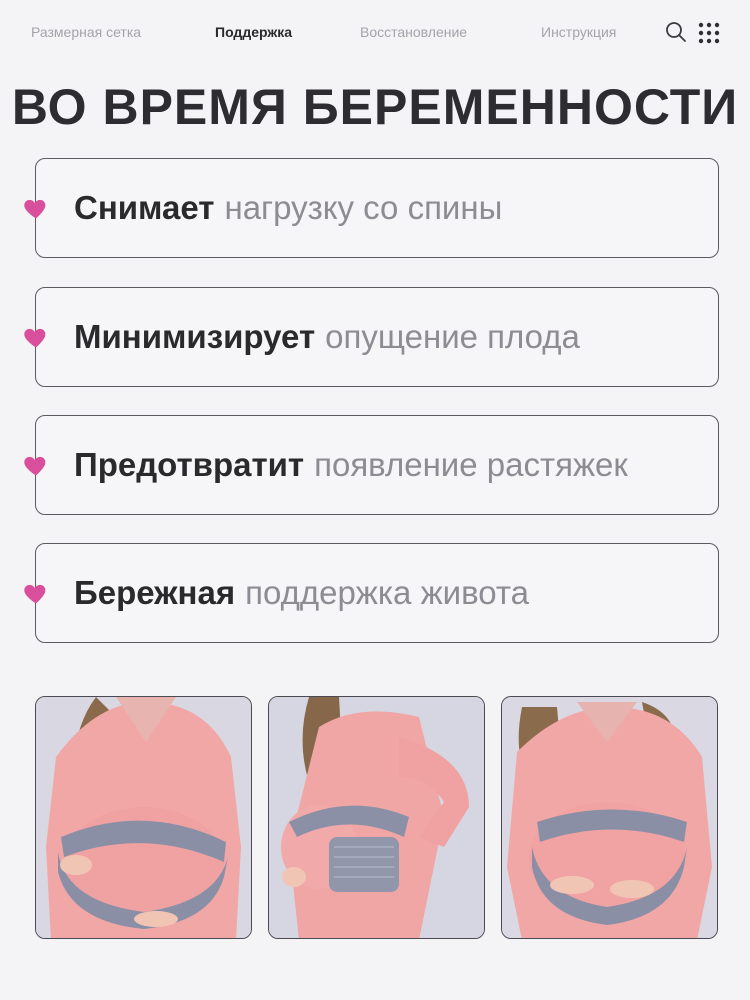 The width and height of the screenshot is (750, 1000). What do you see at coordinates (86, 32) in the screenshot?
I see `nav-tab-size-chart: Размерная сетка` at bounding box center [86, 32].